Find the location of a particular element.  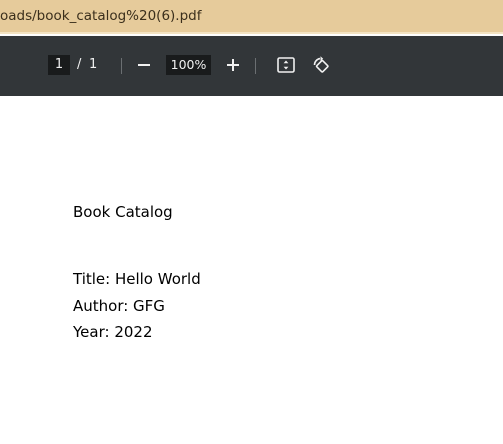

rotate-button is located at coordinates (321, 65).